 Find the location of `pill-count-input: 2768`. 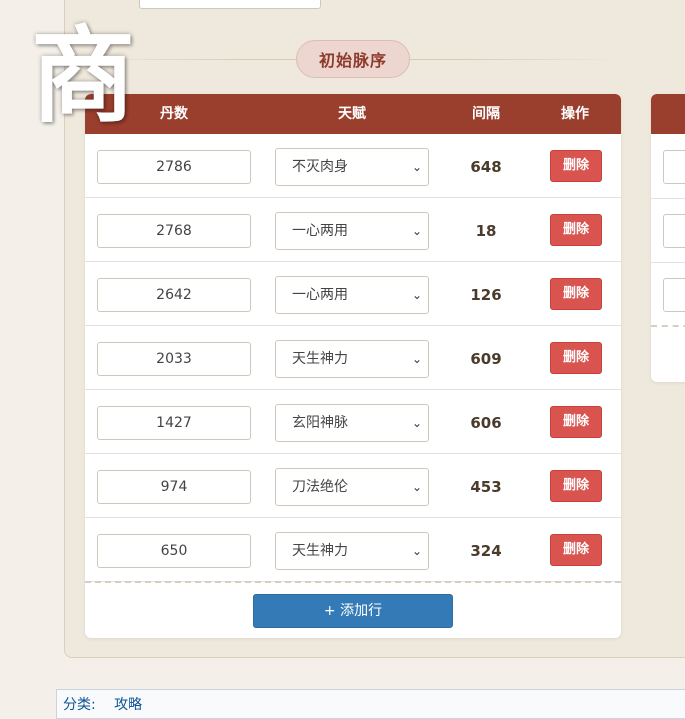

pill-count-input: 2768 is located at coordinates (174, 231).